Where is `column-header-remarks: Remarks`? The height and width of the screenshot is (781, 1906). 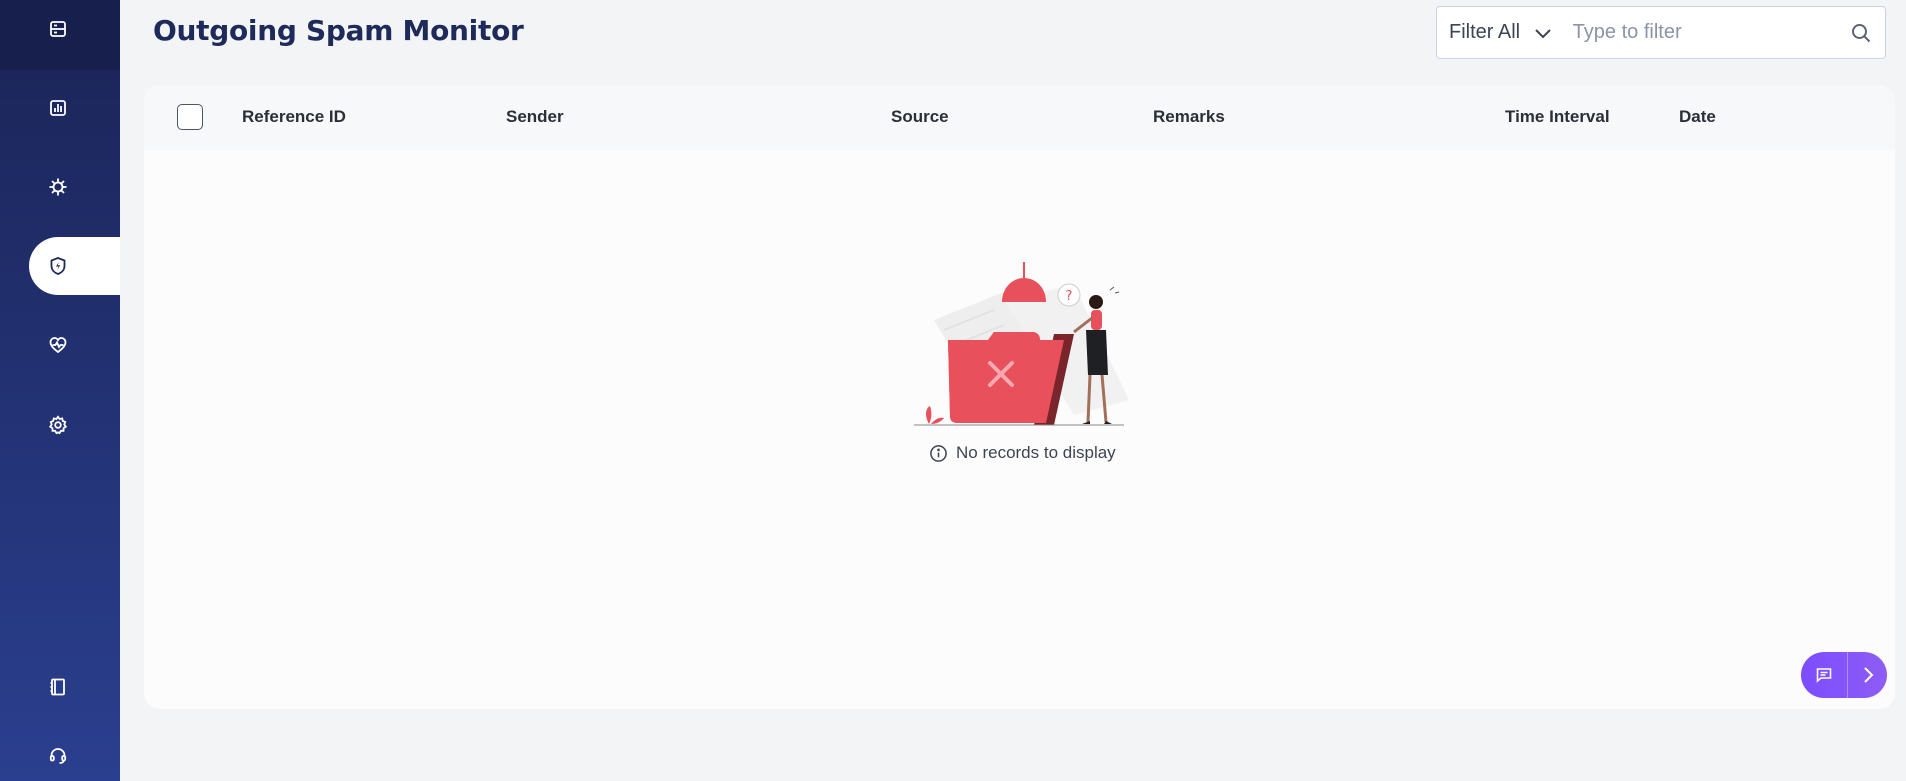 column-header-remarks: Remarks is located at coordinates (1189, 117).